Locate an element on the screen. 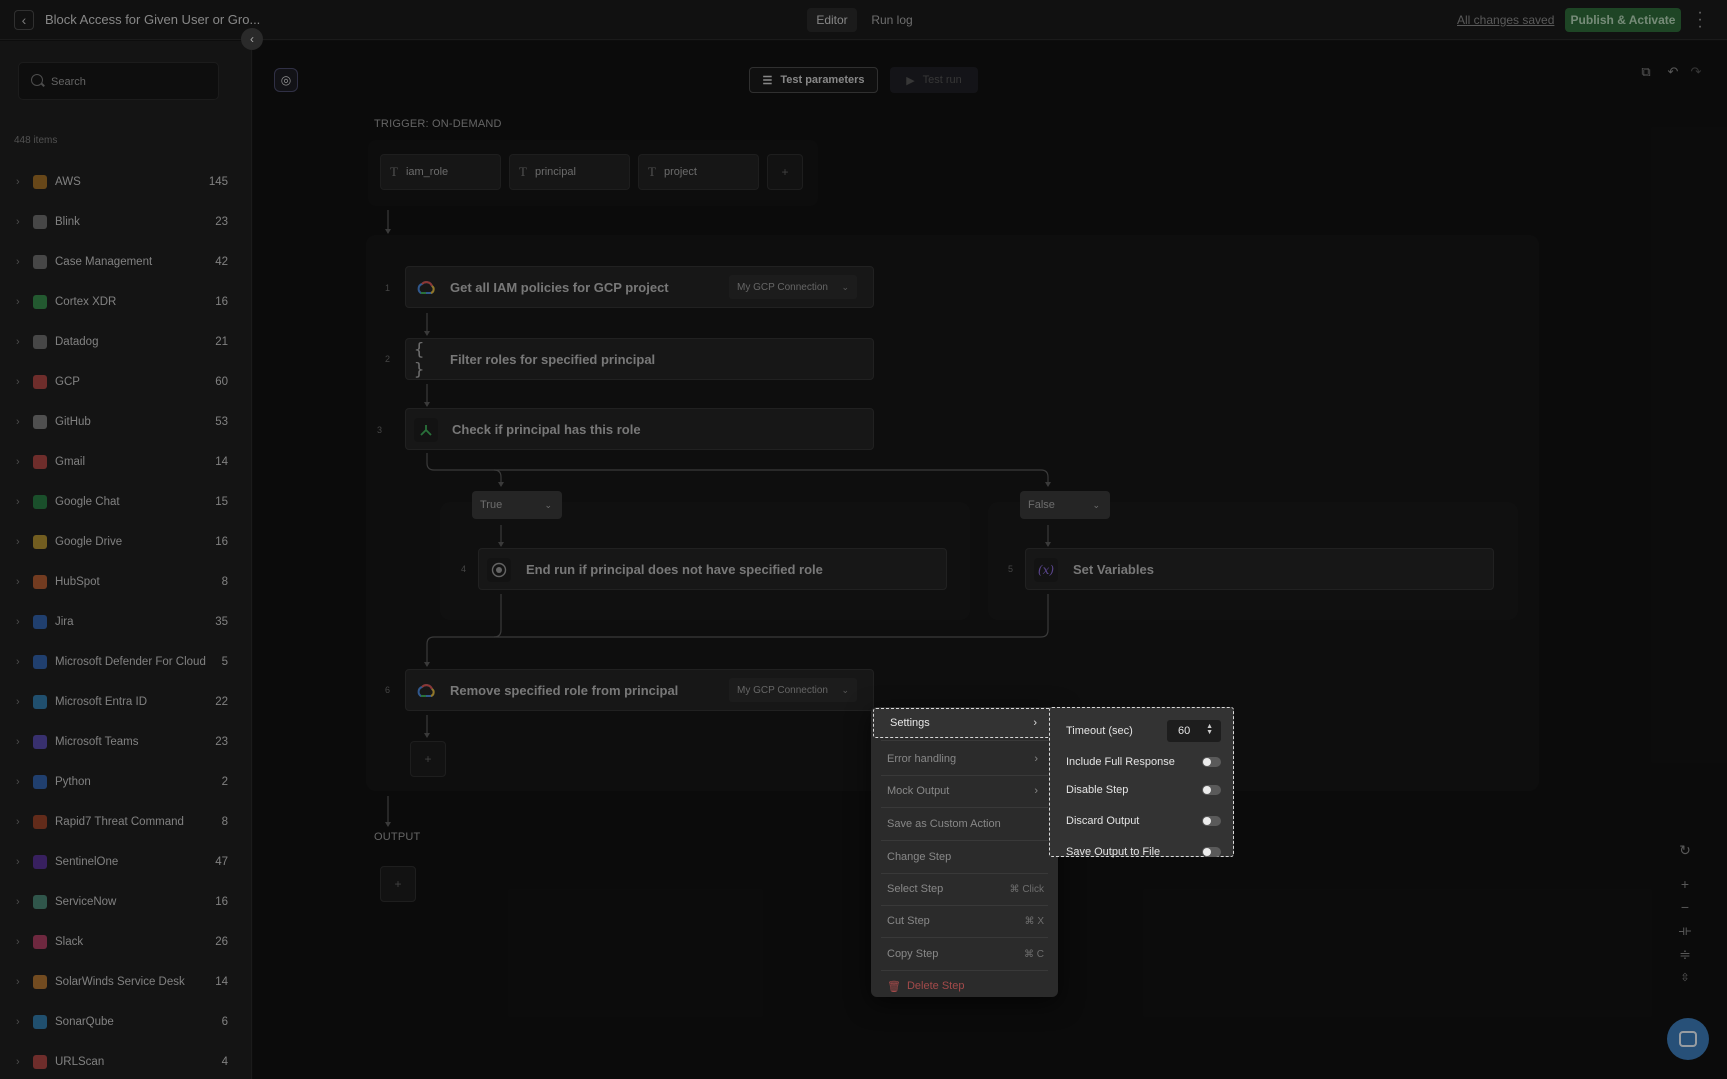 The width and height of the screenshot is (1727, 1079). test-run-button: ▶ Test run is located at coordinates (934, 80).